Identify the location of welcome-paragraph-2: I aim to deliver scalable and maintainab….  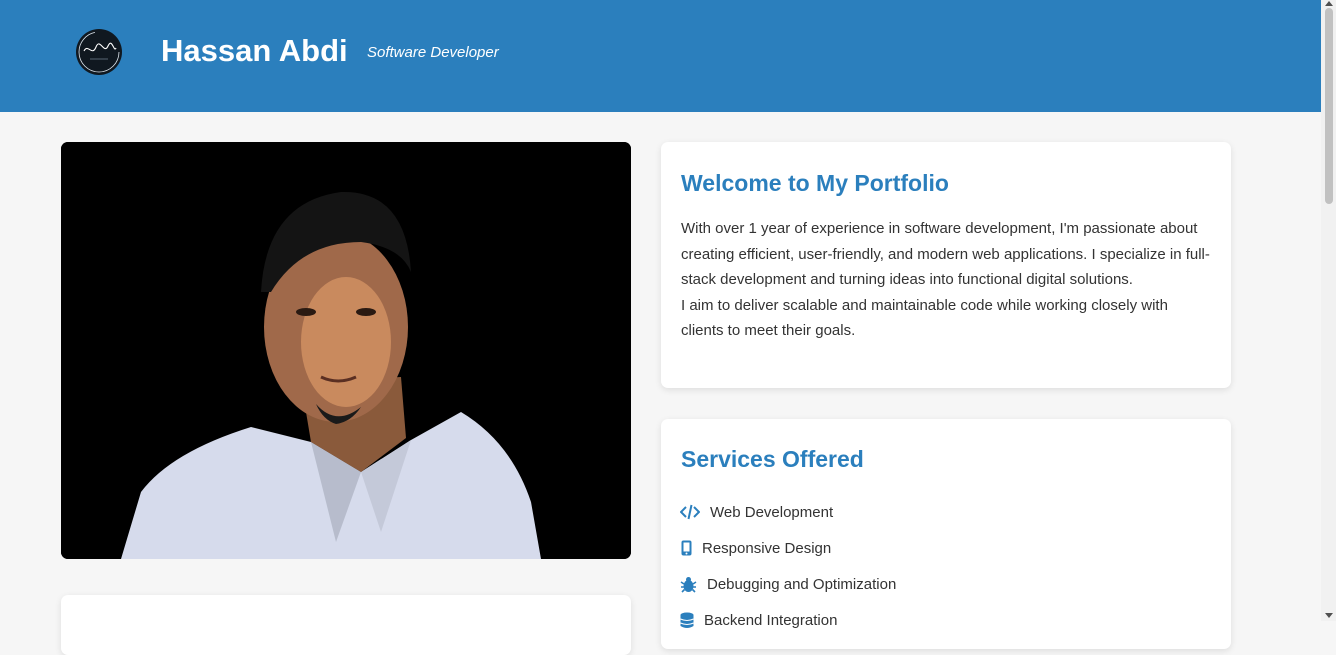
(924, 318).